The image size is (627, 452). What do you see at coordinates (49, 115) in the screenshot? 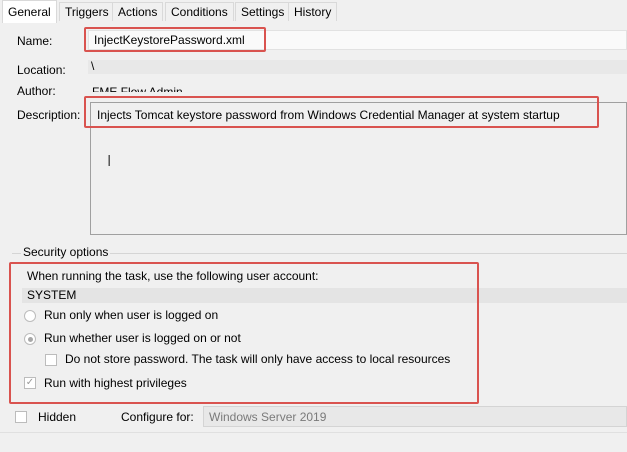
I see `description-label: Description:` at bounding box center [49, 115].